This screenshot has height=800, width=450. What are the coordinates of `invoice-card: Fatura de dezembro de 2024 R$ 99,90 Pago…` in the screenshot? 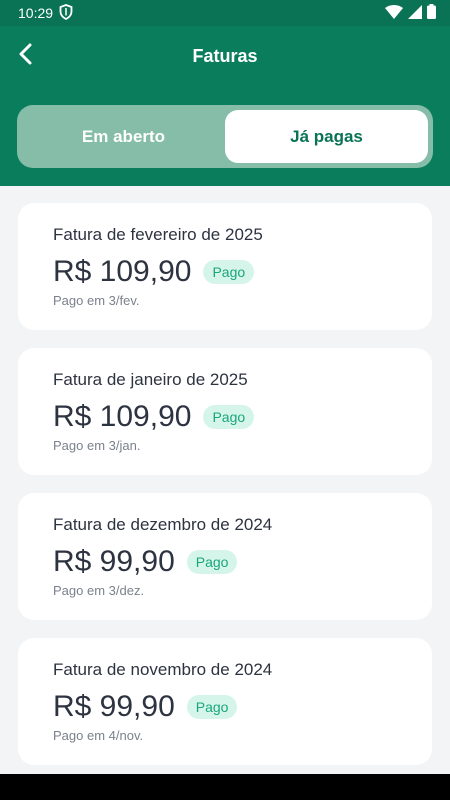 It's located at (225, 556).